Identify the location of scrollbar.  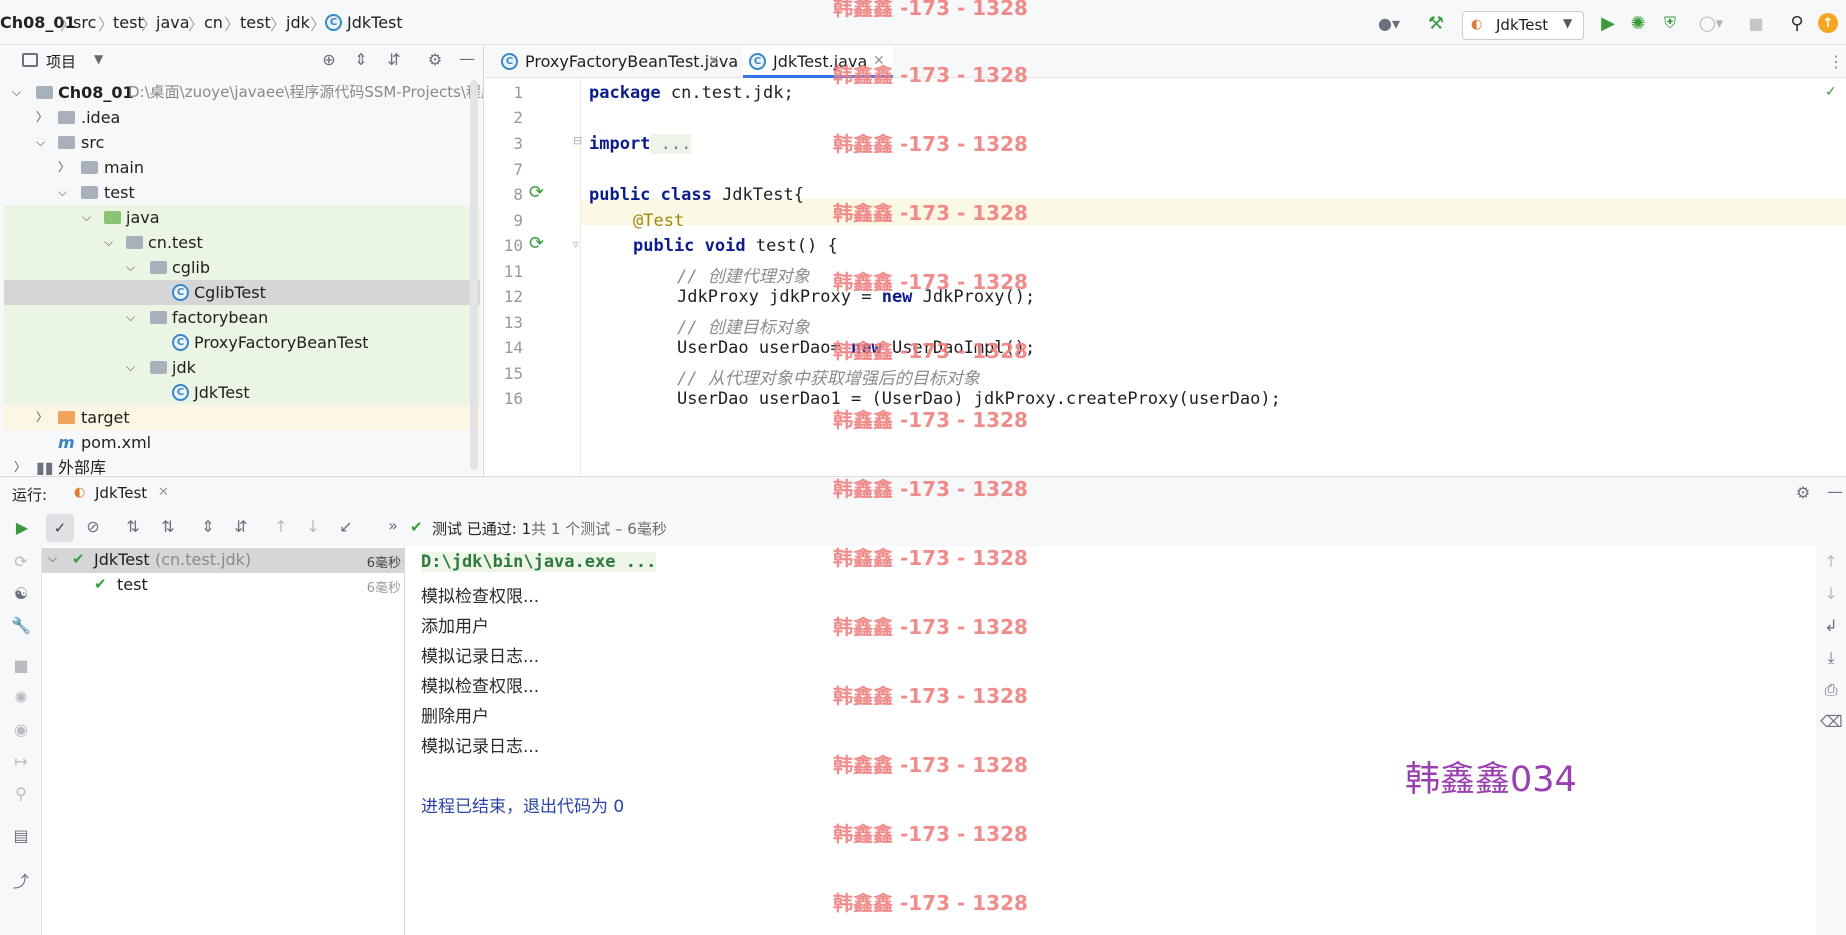
(474, 275).